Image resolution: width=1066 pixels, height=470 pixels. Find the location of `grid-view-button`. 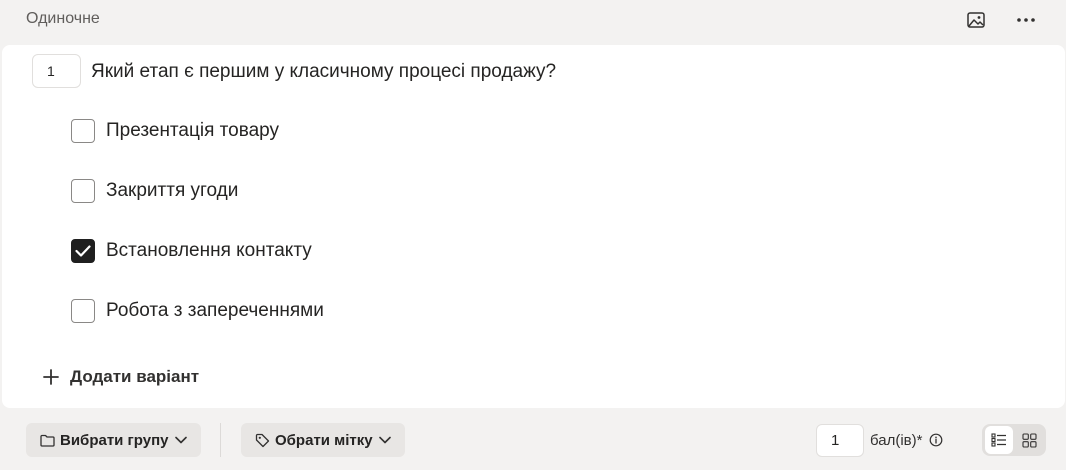

grid-view-button is located at coordinates (1029, 440).